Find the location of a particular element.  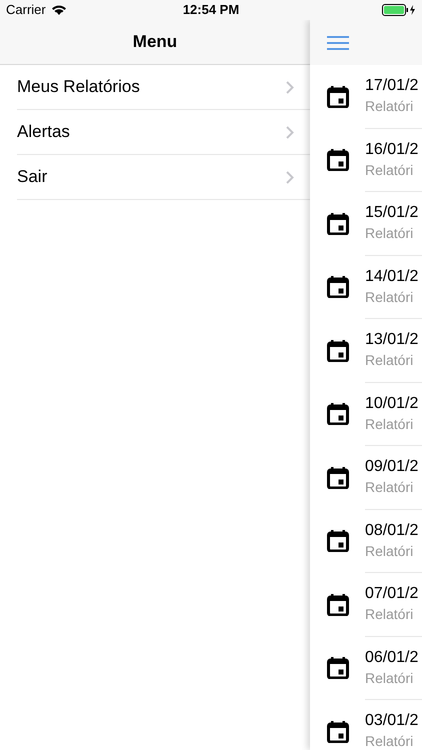

report-row: 03/01/2 Relatóri is located at coordinates (366, 725).